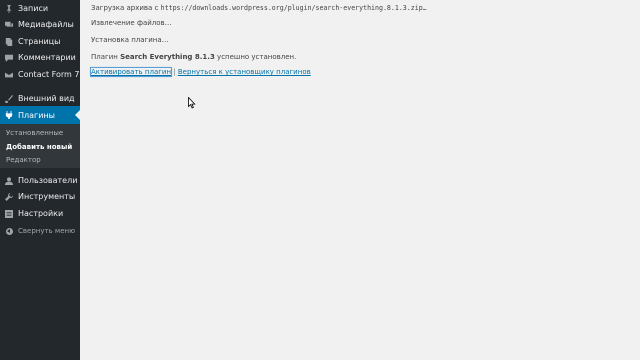 This screenshot has height=360, width=640. I want to click on media-icon, so click(9, 25).